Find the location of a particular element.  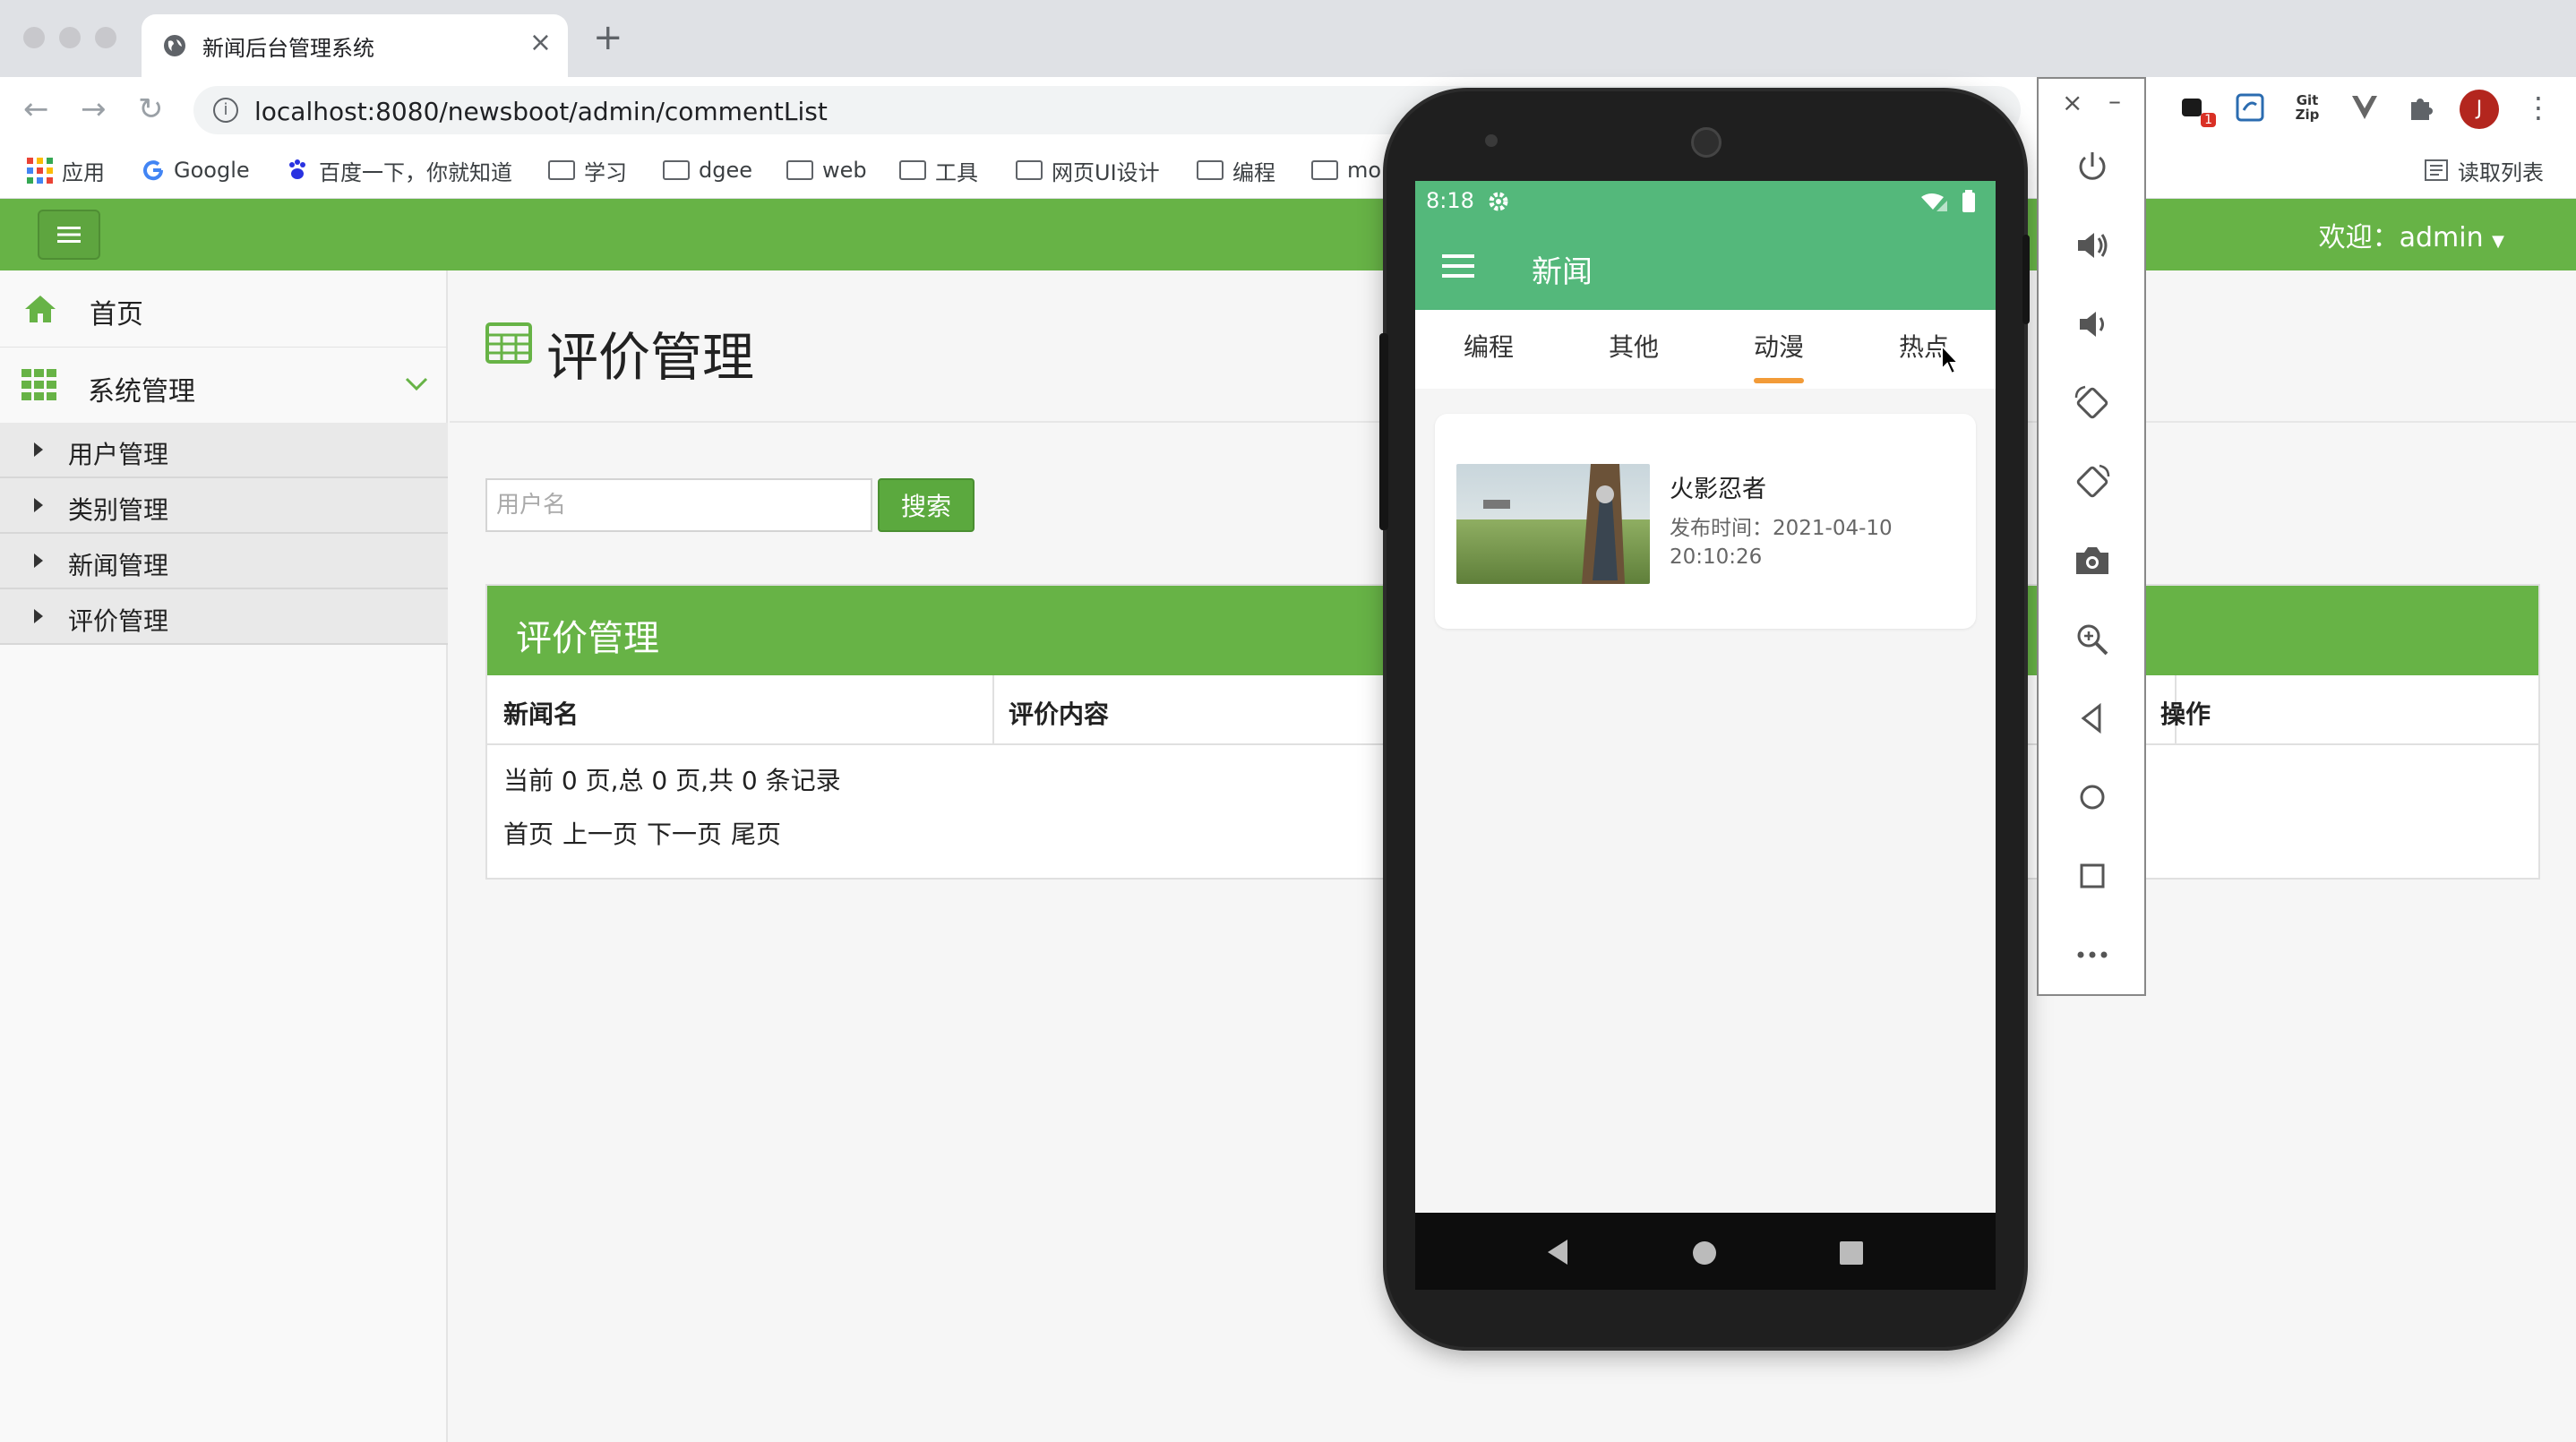

extension-icon: 1 is located at coordinates (2195, 108).